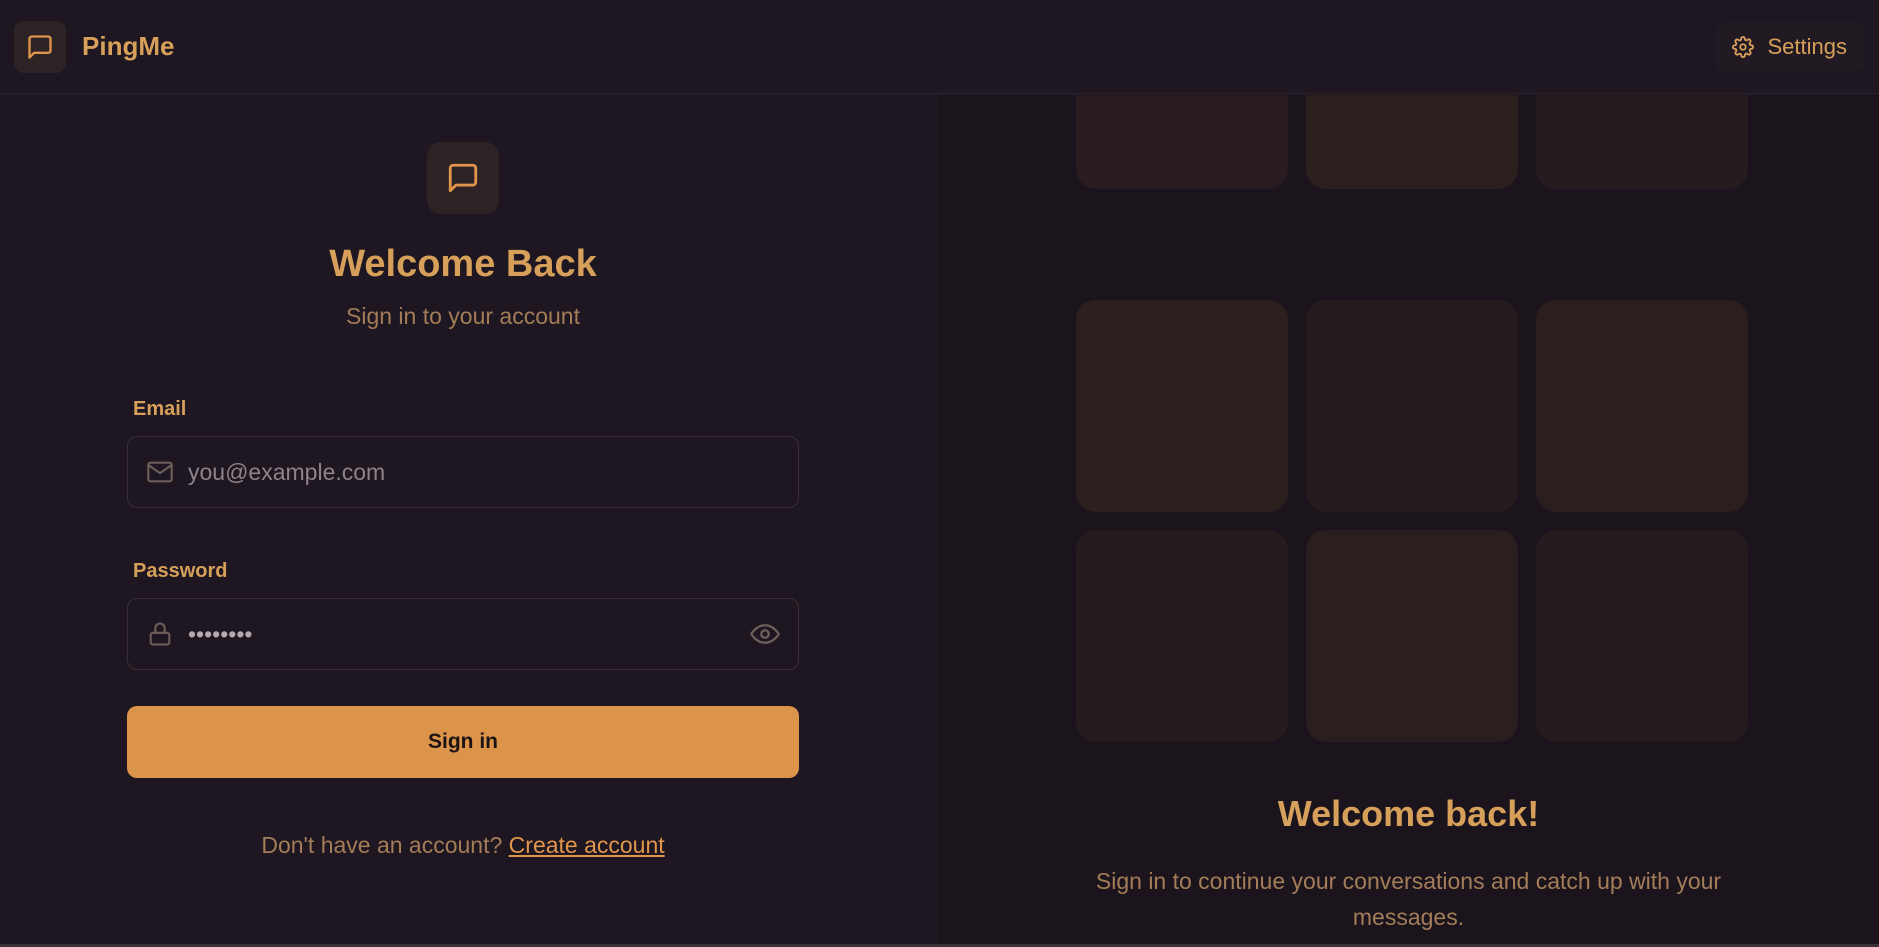 The image size is (1879, 947). What do you see at coordinates (765, 634) in the screenshot?
I see `eye-icon` at bounding box center [765, 634].